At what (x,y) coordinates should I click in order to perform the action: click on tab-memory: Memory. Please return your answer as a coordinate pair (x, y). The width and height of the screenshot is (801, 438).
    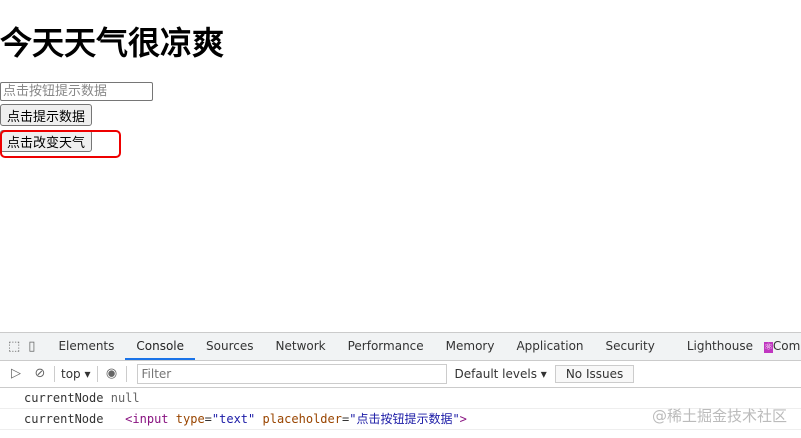
    Looking at the image, I should click on (470, 346).